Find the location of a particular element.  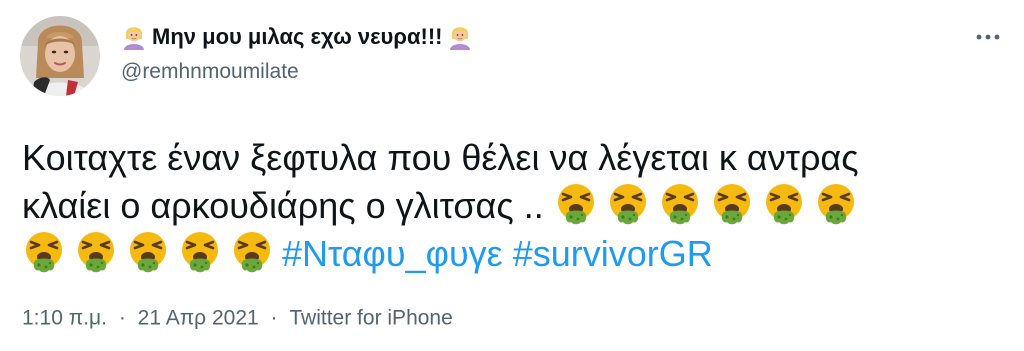

hashtag-link: #Νταφυ_φυγε is located at coordinates (392, 253).